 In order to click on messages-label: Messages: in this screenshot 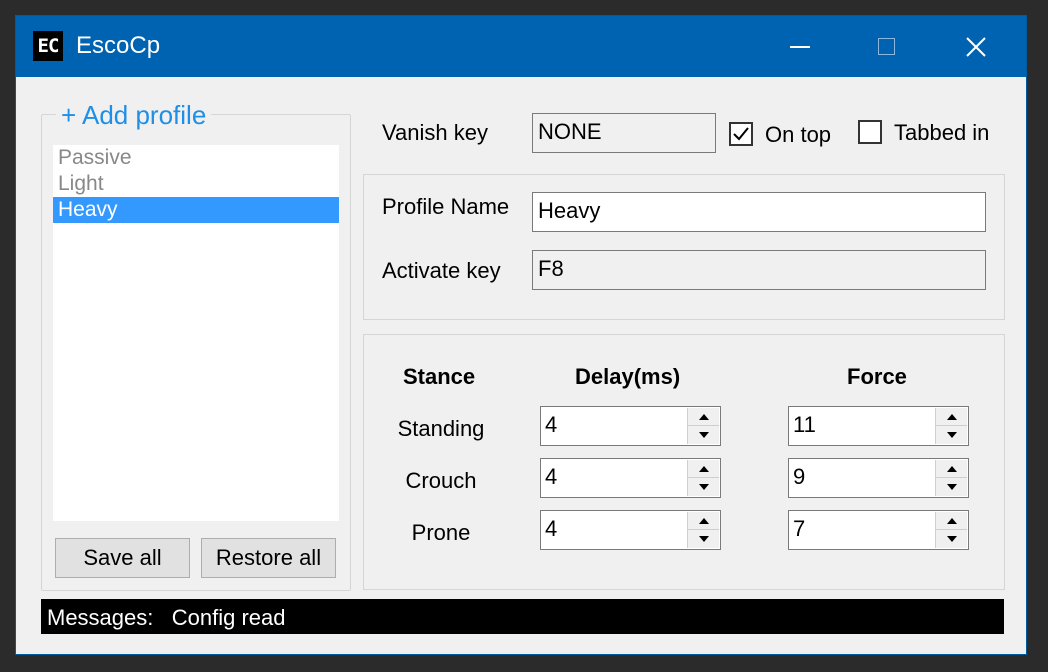, I will do `click(100, 617)`.